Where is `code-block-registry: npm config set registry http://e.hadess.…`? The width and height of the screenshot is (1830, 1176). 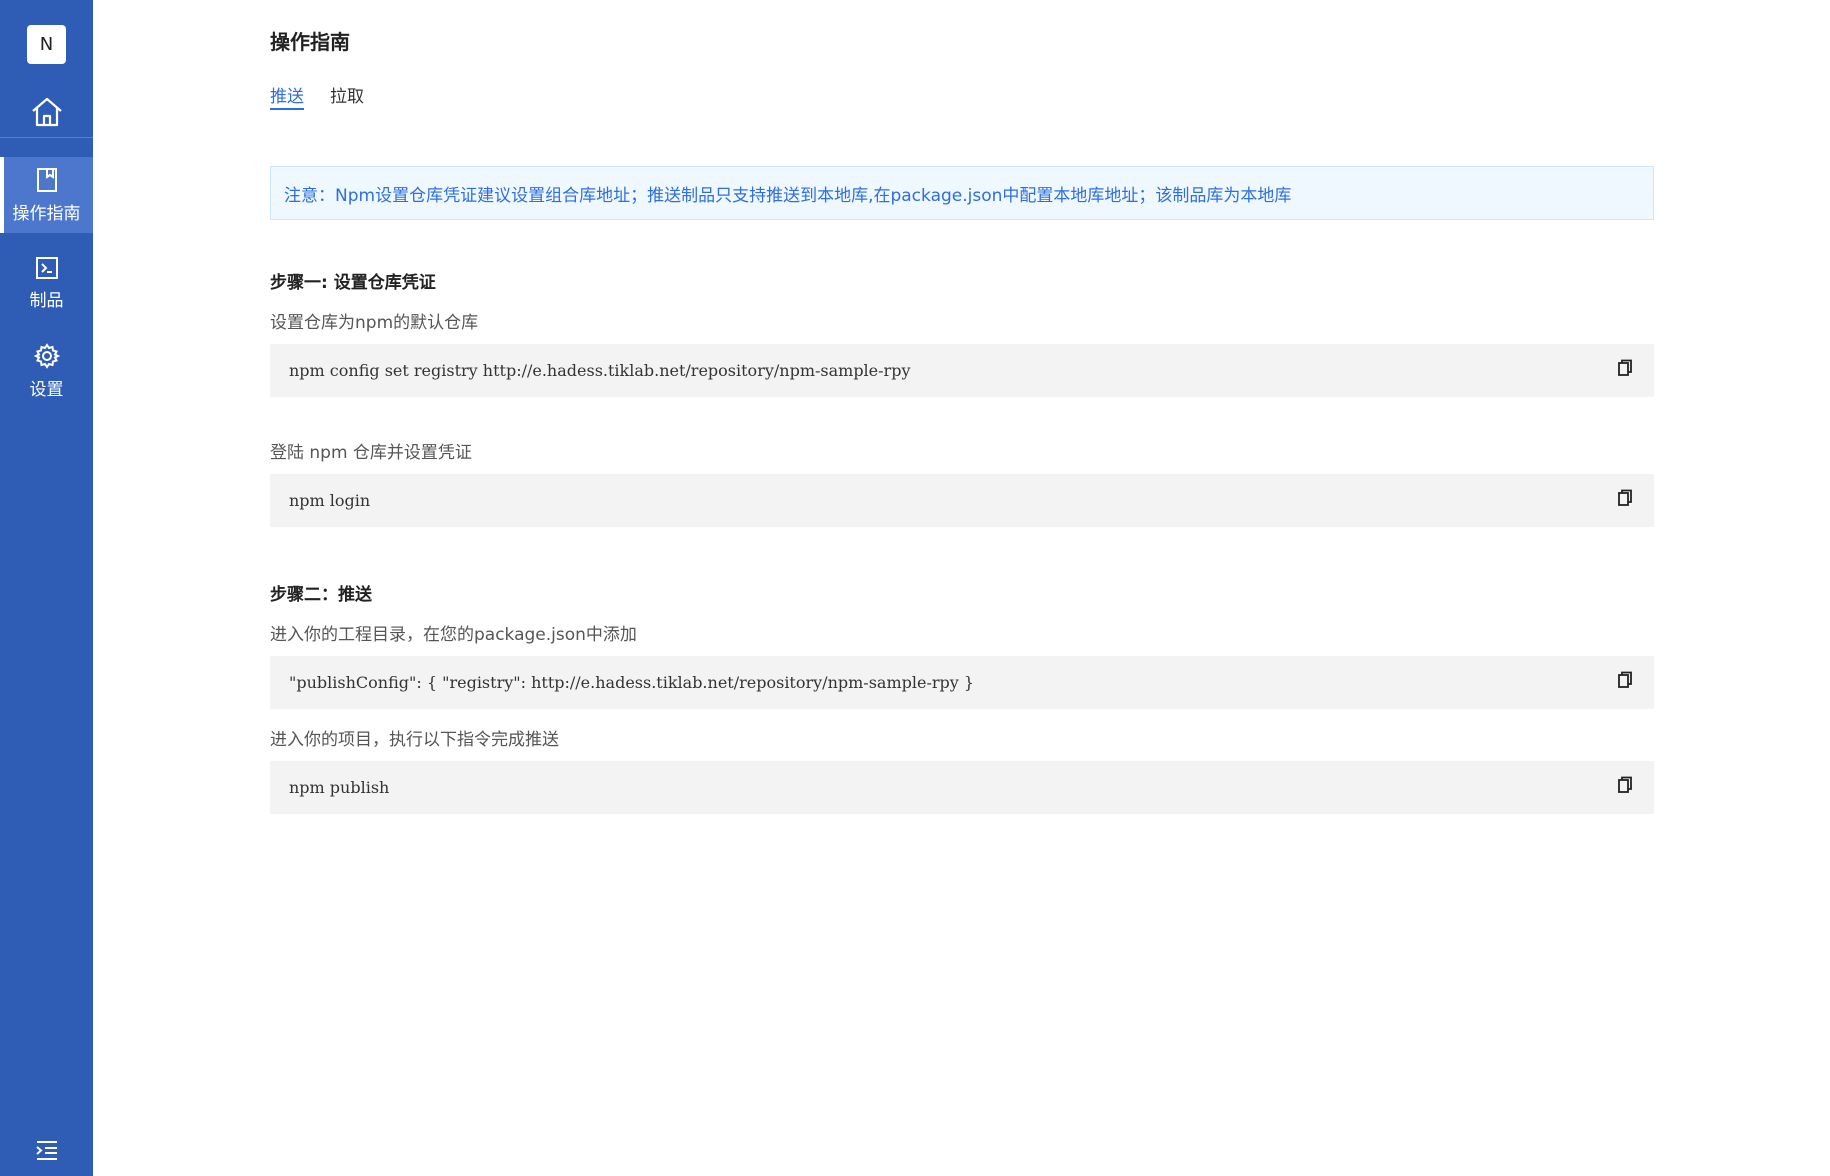 code-block-registry: npm config set registry http://e.hadess.… is located at coordinates (962, 370).